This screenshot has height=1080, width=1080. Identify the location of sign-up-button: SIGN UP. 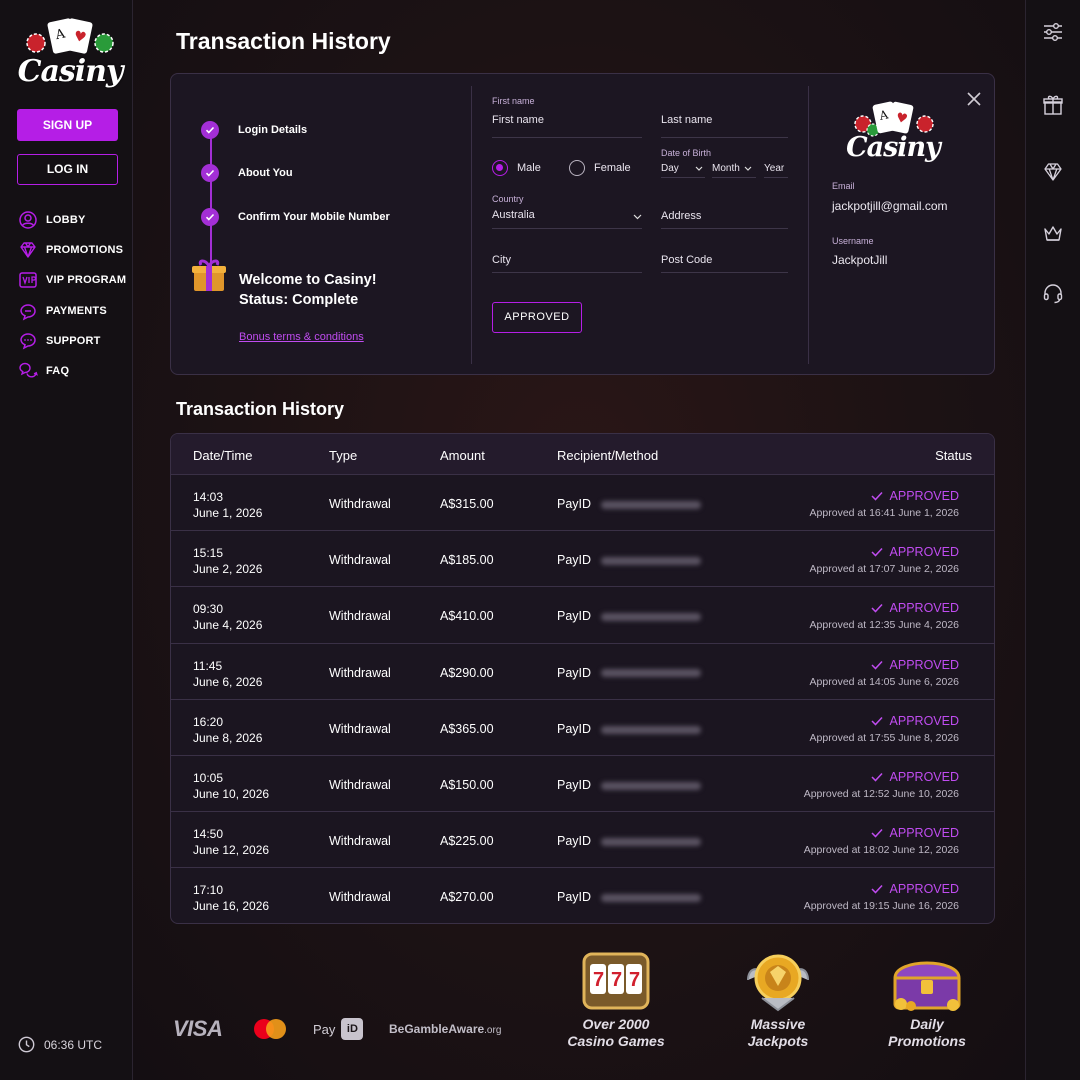
(67, 125).